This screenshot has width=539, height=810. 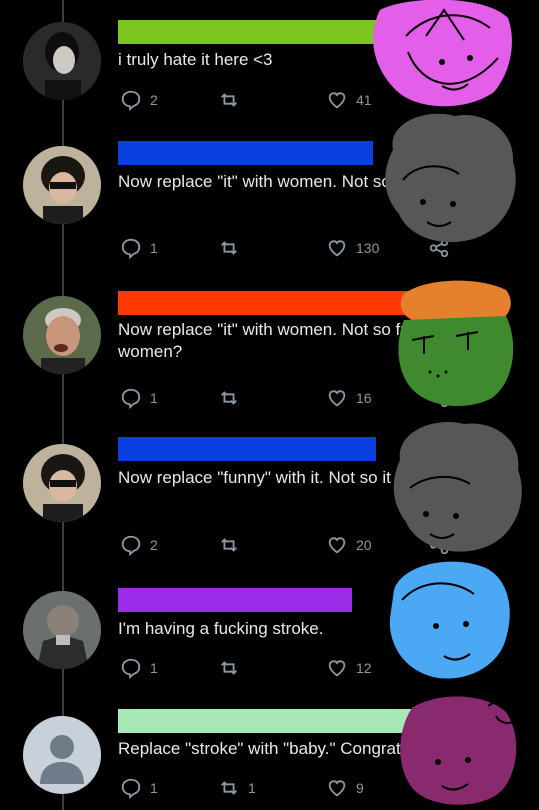 I want to click on tweet-actions: 2 41, so click(x=328, y=100).